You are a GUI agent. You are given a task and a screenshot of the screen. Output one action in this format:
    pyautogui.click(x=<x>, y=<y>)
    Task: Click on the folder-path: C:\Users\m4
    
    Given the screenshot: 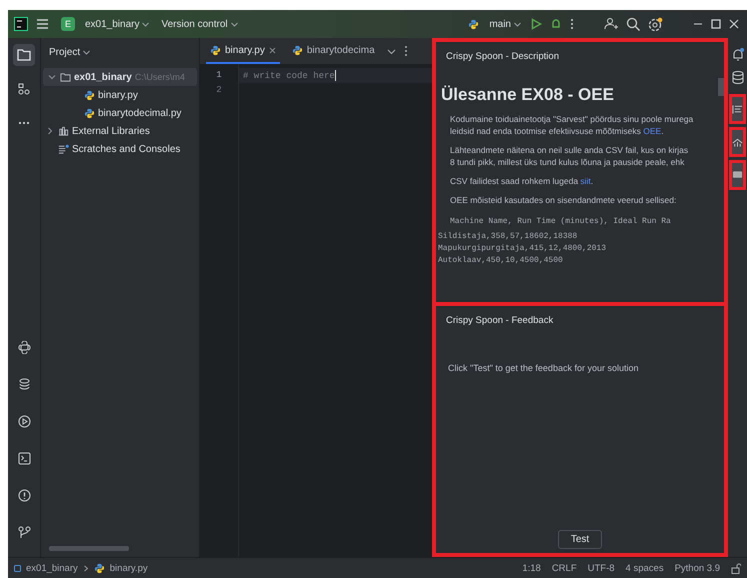 What is the action you would take?
    pyautogui.click(x=159, y=77)
    